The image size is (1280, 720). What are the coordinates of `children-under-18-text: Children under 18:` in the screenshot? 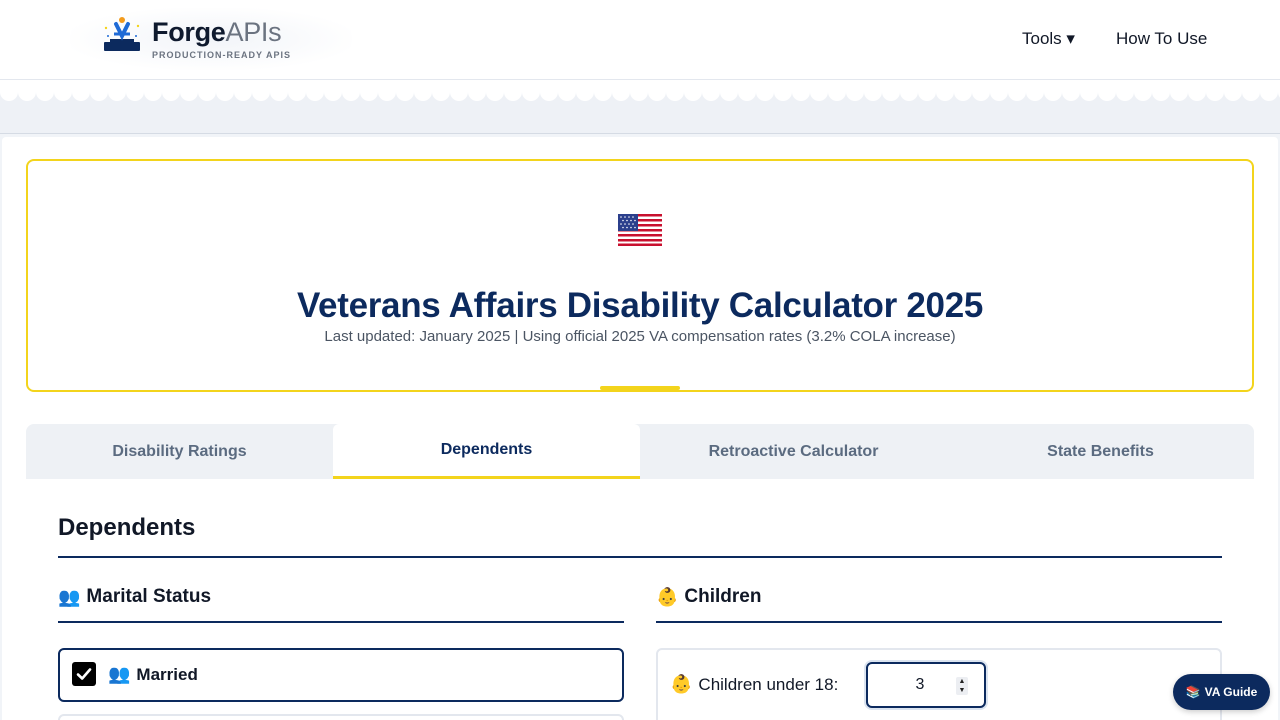 It's located at (768, 684).